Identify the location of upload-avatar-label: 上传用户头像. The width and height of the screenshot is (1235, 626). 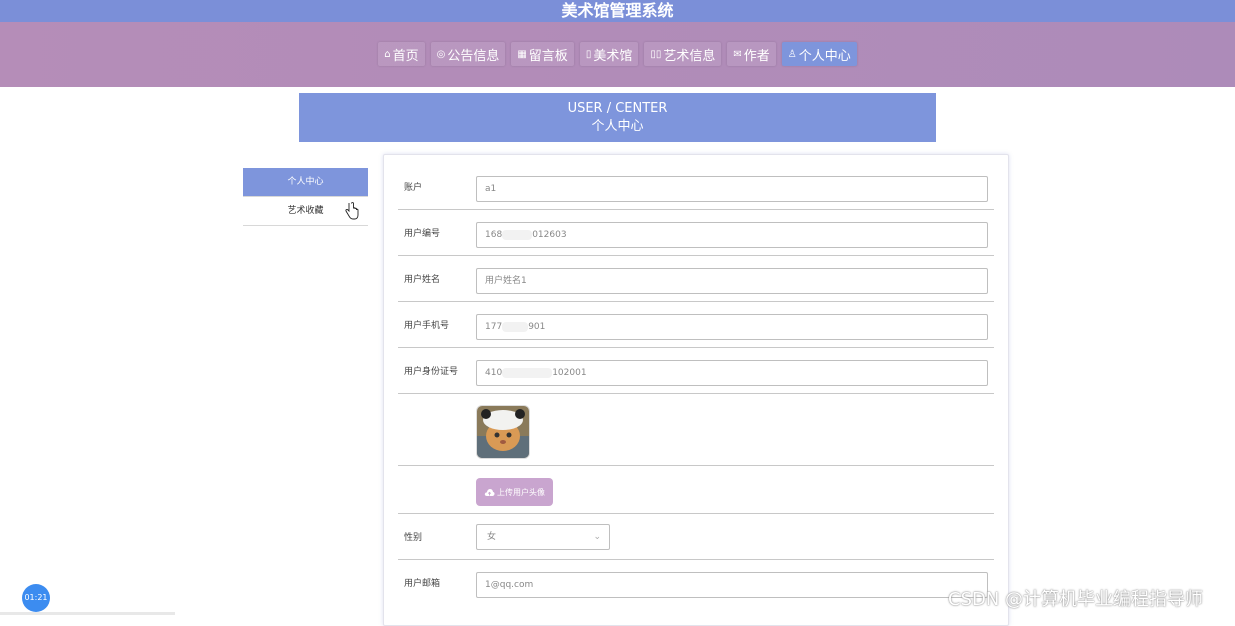
(521, 492).